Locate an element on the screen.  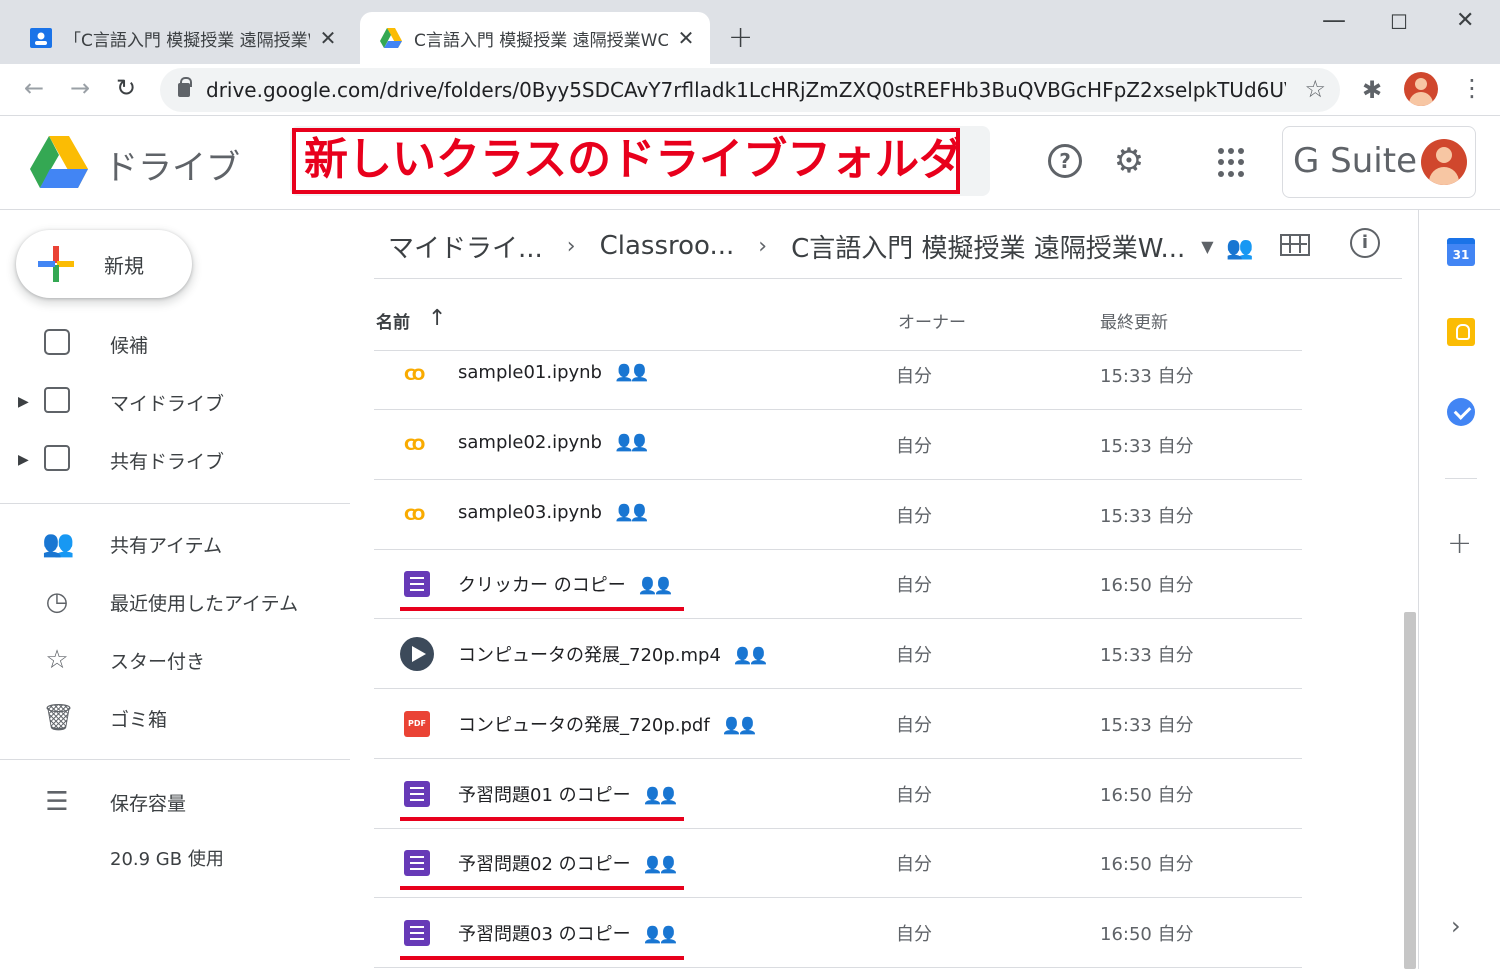
file-modified: 16:50 自分 is located at coordinates (1147, 585).